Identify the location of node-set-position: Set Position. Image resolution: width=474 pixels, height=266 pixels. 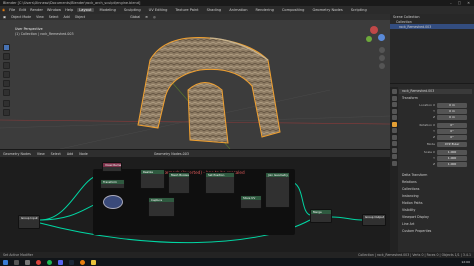
(220, 183).